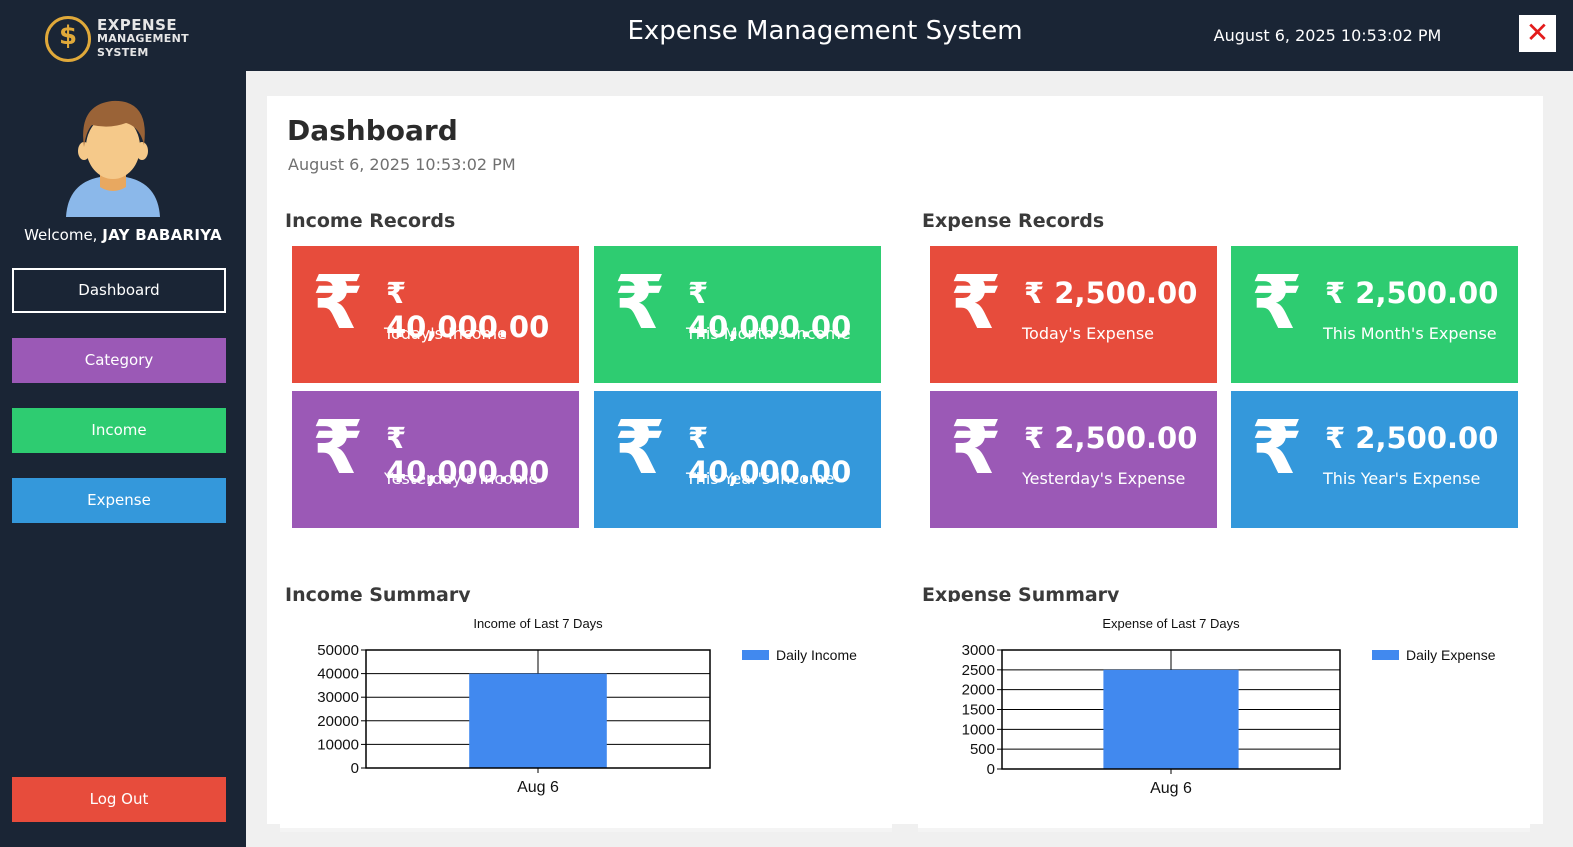 The width and height of the screenshot is (1573, 847). What do you see at coordinates (113, 158) in the screenshot?
I see `user-avatar-icon` at bounding box center [113, 158].